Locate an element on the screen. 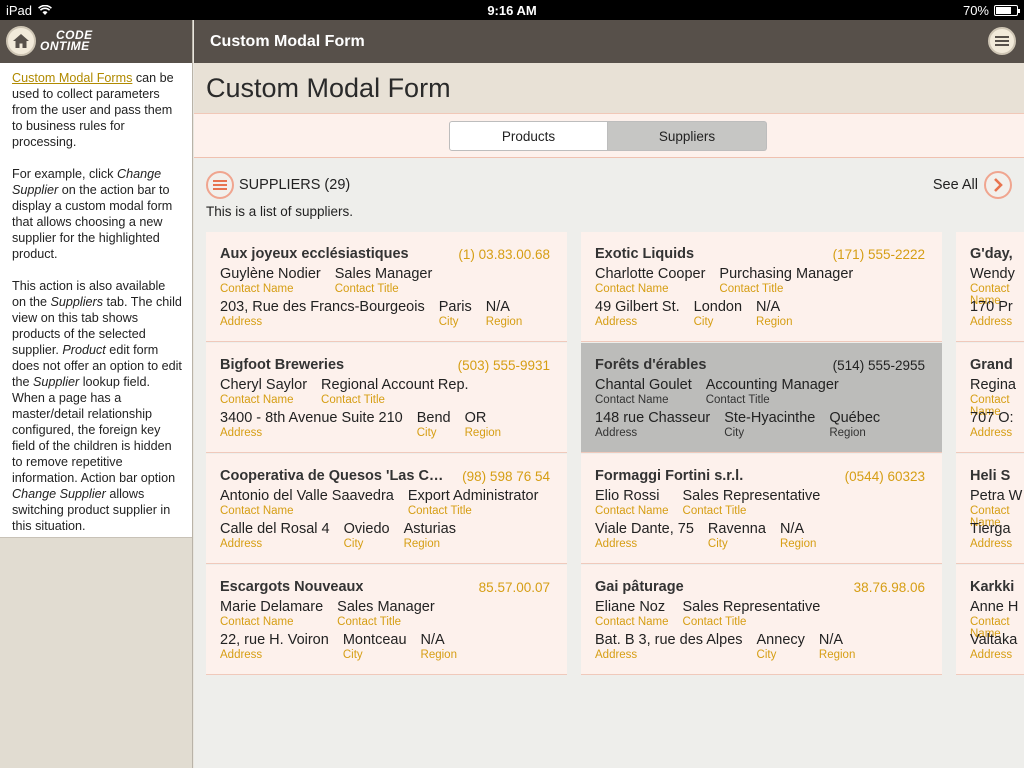  supplier-name: Formaggi Fortini s.r.l. is located at coordinates (669, 476).